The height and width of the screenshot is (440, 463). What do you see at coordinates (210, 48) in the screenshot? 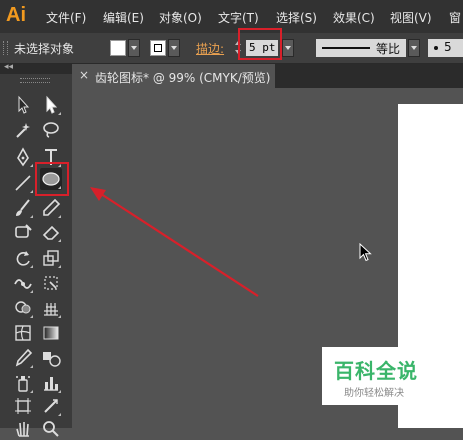
I see `stroke-label: 描边:` at bounding box center [210, 48].